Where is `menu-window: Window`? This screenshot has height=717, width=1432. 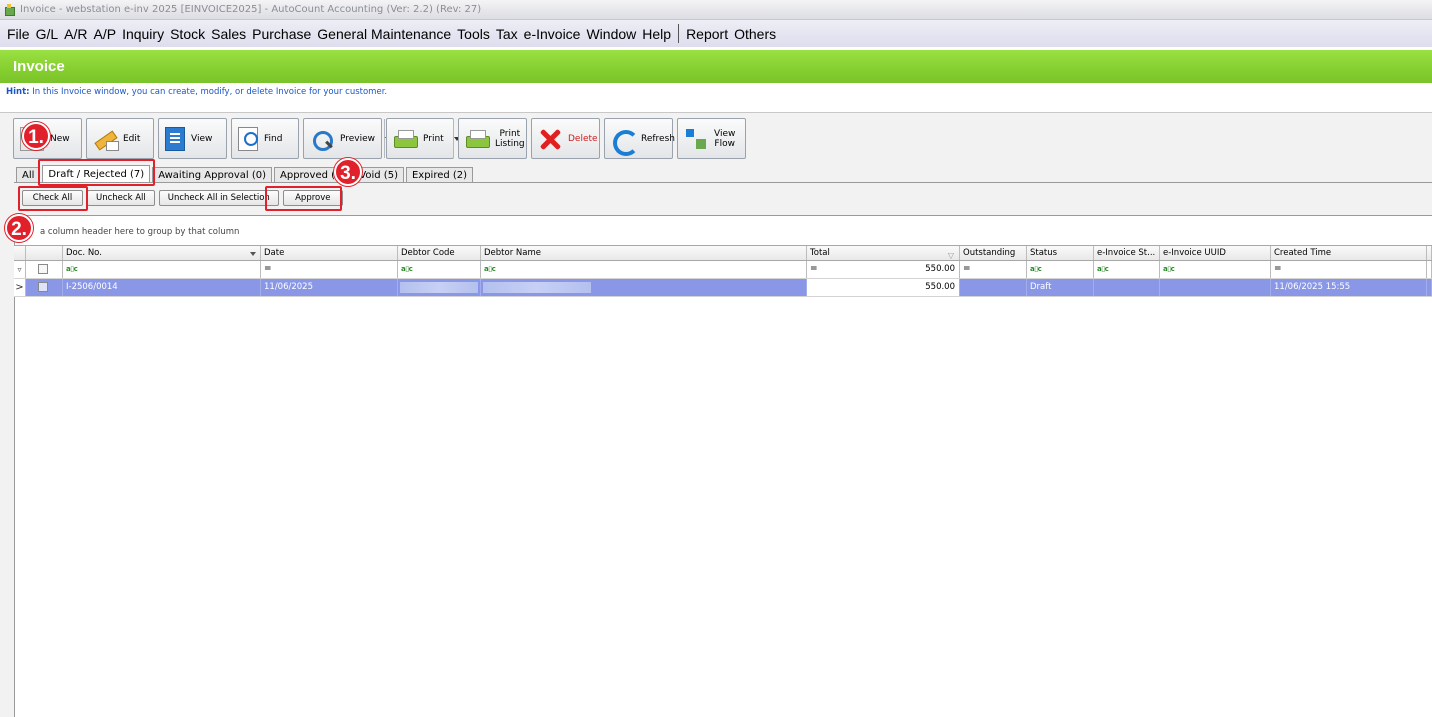 menu-window: Window is located at coordinates (611, 34).